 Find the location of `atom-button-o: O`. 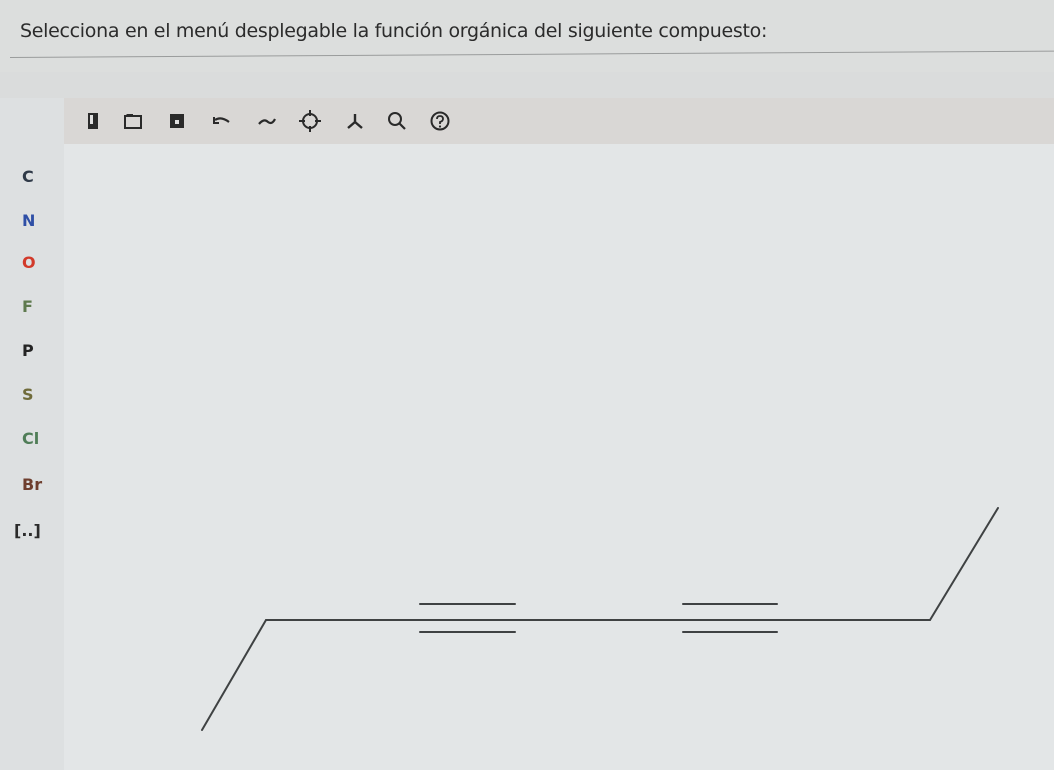

atom-button-o: O is located at coordinates (42, 263).